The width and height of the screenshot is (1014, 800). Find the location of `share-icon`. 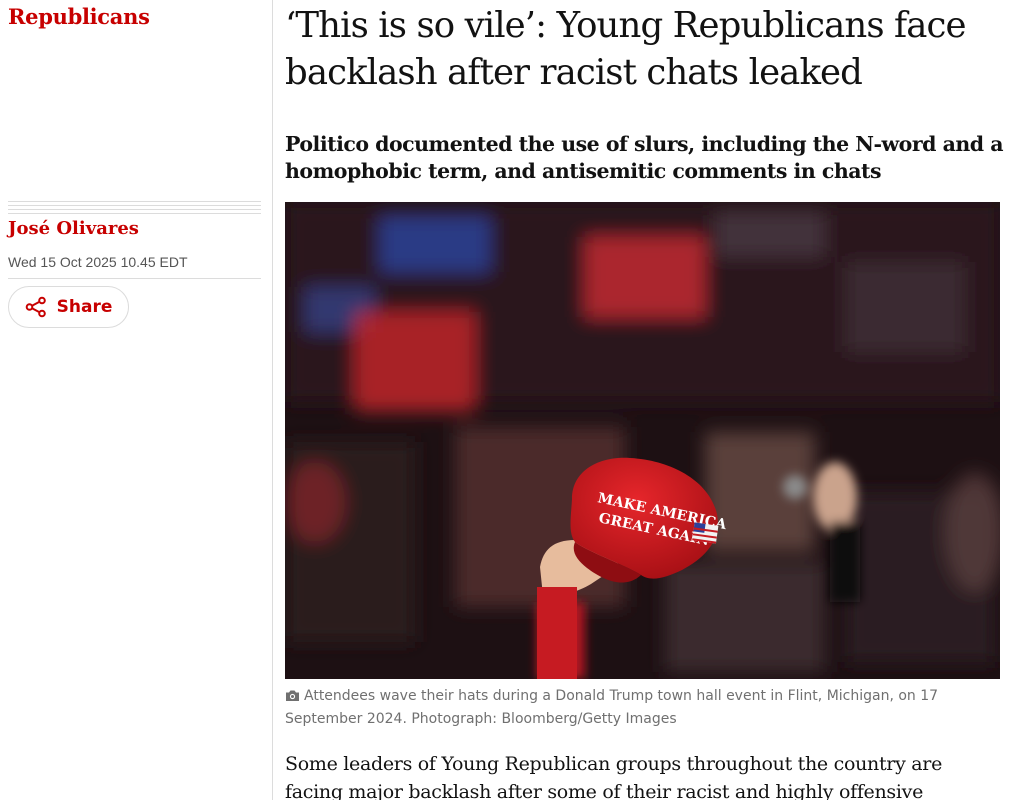

share-icon is located at coordinates (36, 307).